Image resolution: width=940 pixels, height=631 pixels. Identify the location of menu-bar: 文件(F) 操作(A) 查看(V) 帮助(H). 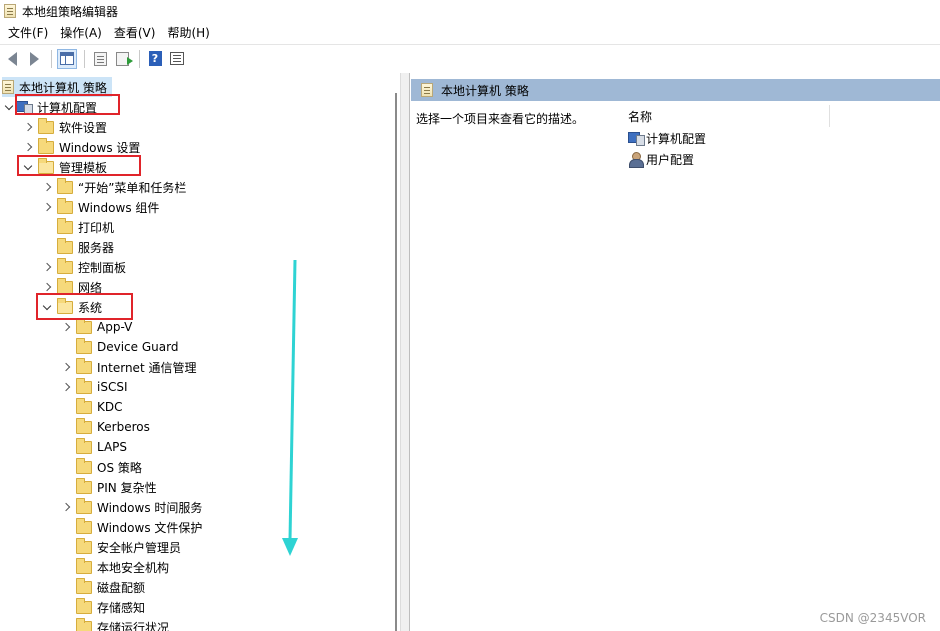
(470, 33).